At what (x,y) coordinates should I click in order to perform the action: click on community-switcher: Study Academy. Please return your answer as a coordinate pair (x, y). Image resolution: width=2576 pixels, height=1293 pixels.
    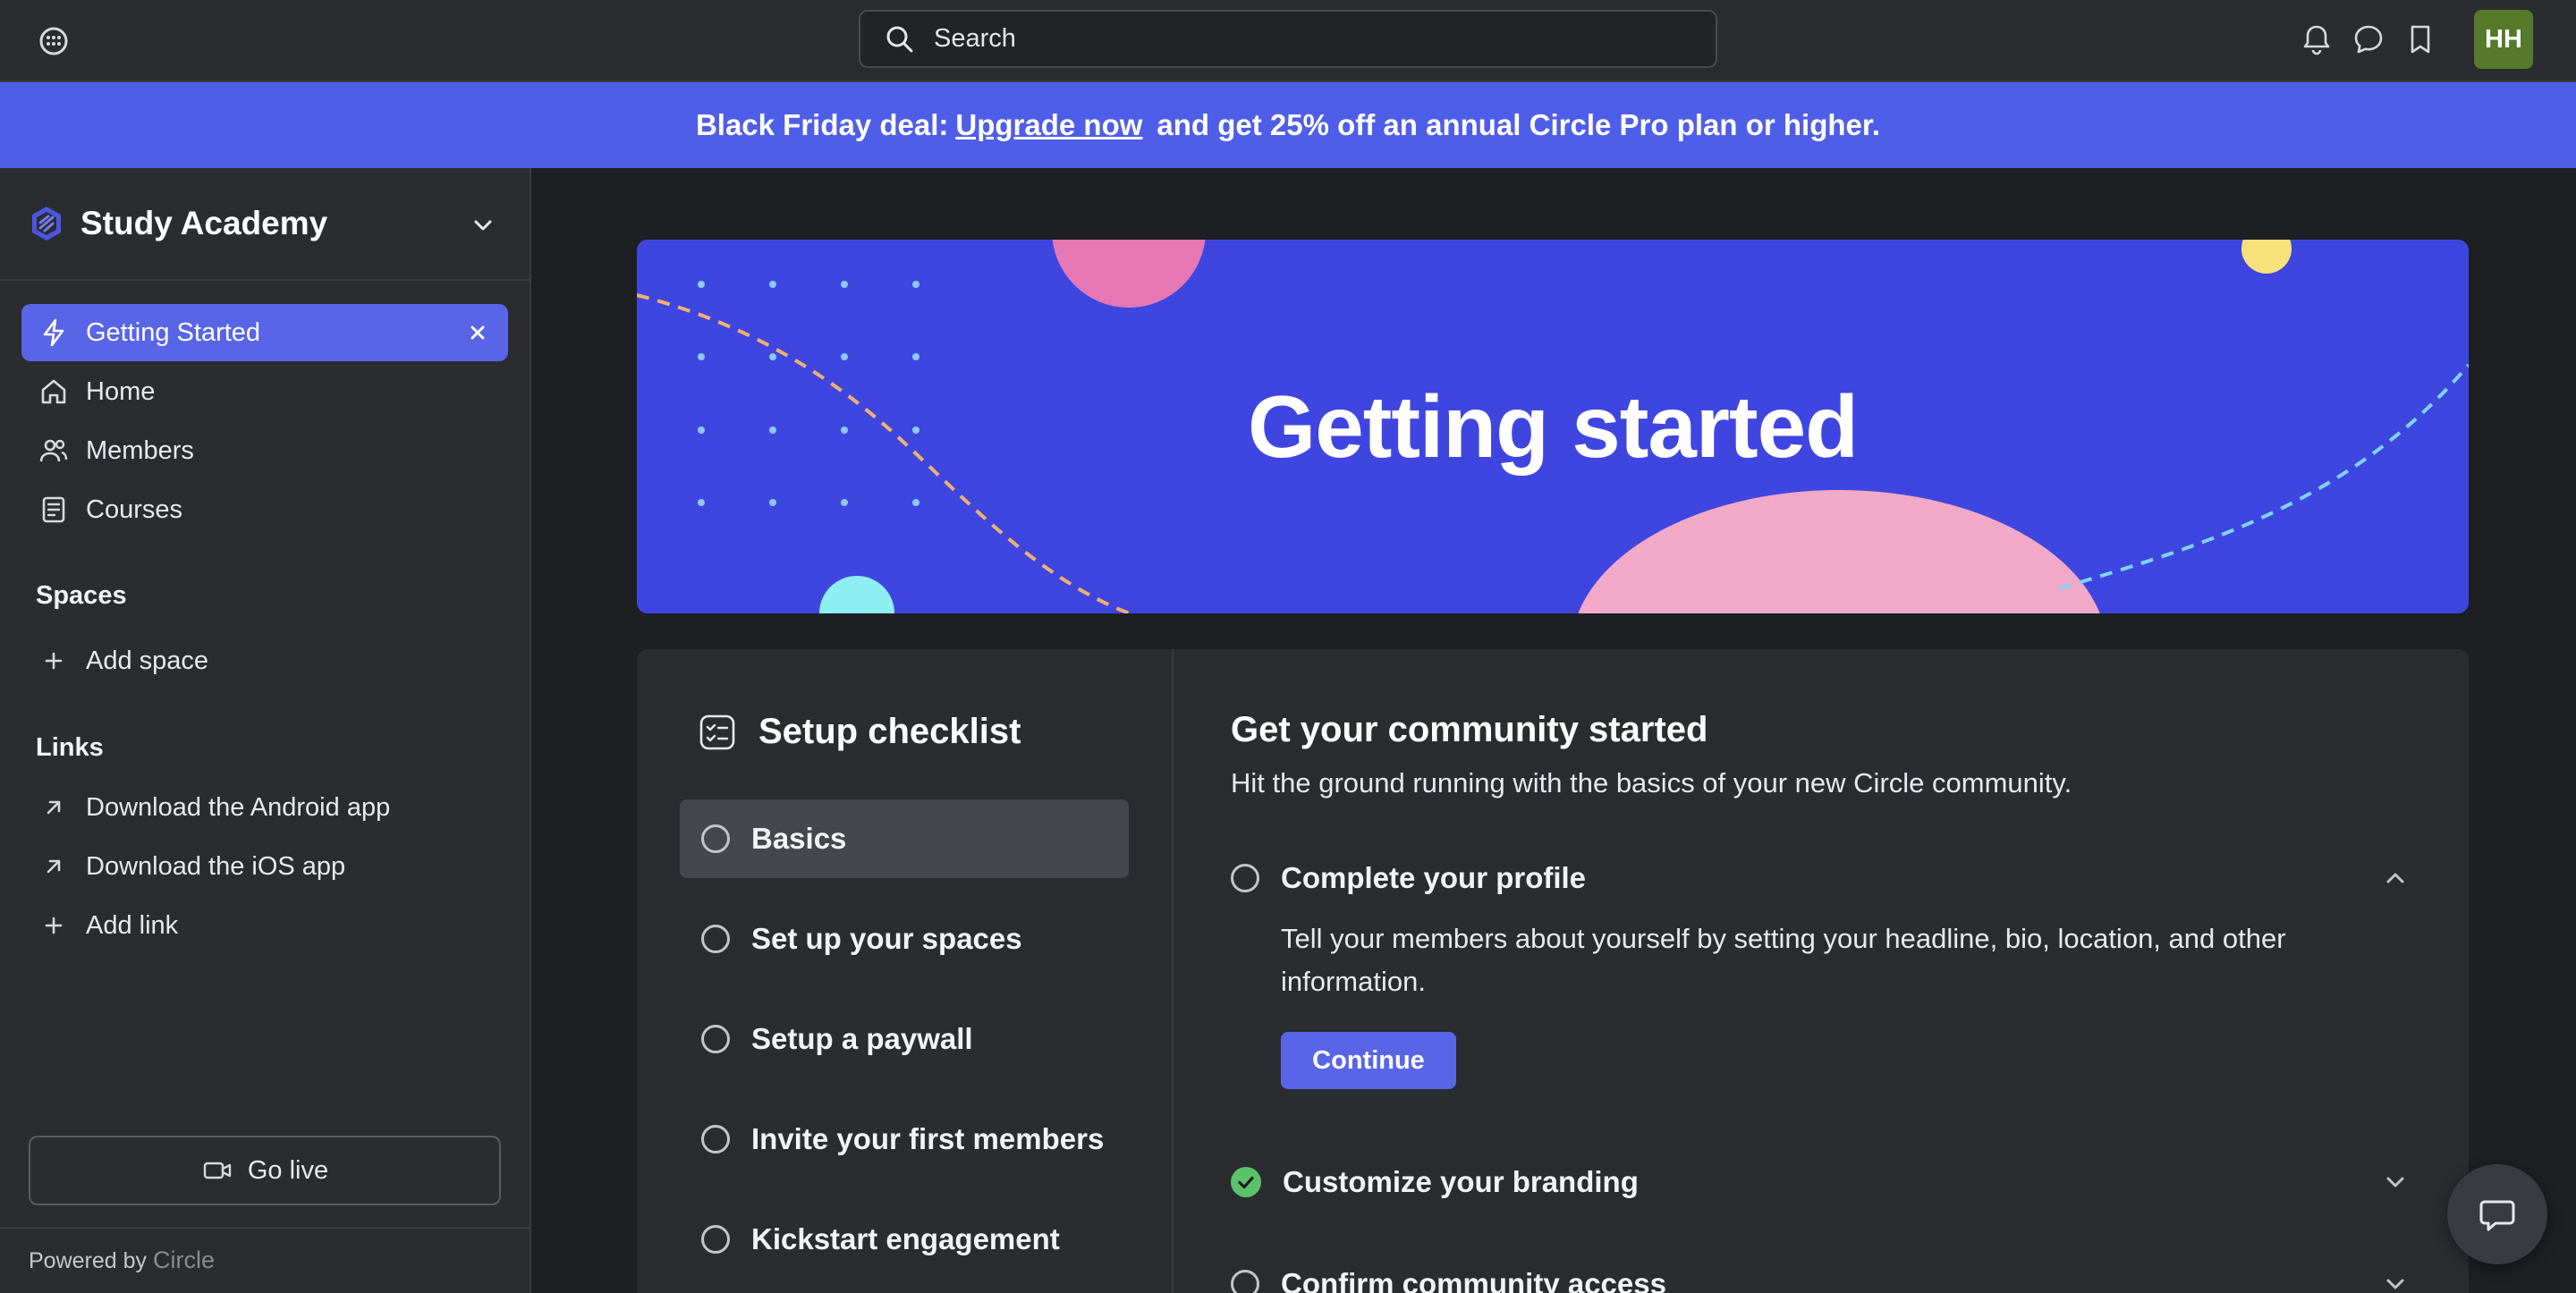
    Looking at the image, I should click on (265, 225).